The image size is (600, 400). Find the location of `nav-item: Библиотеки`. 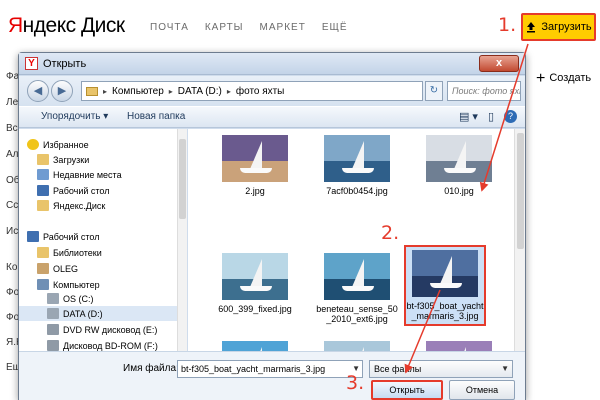

nav-item: Библиотеки is located at coordinates (98, 252).